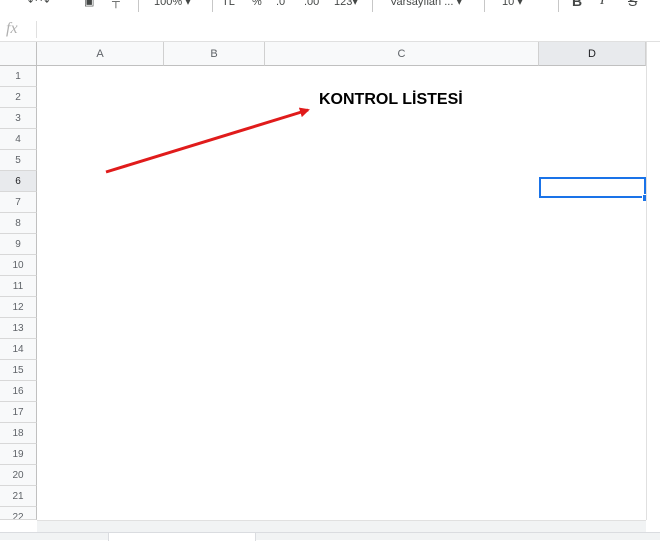 This screenshot has width=660, height=541. I want to click on currency-button: TL, so click(228, 6).